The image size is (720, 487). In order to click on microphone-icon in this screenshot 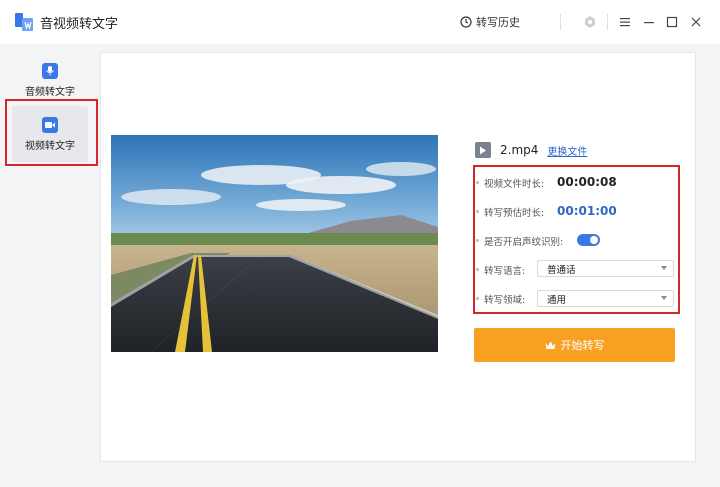, I will do `click(50, 70)`.